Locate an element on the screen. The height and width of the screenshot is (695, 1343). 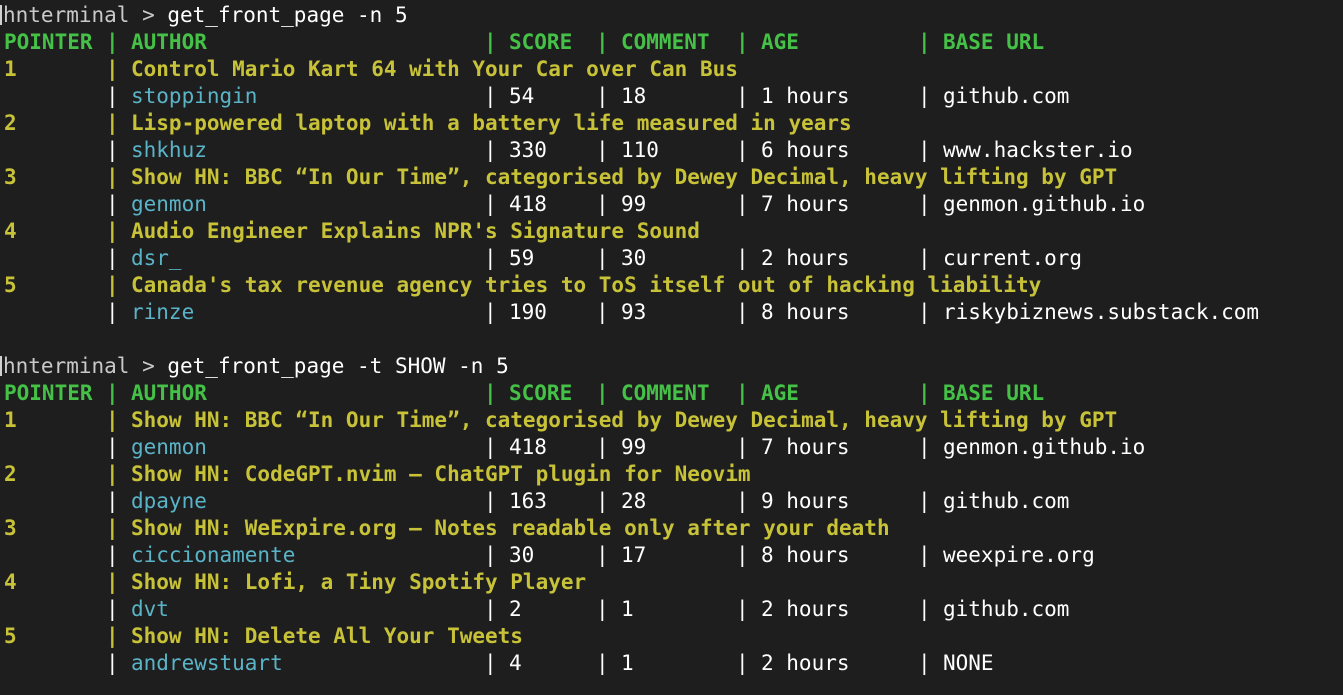
story-title: Show HN: Lofi, a Tiny Spotify Player is located at coordinates (358, 582).